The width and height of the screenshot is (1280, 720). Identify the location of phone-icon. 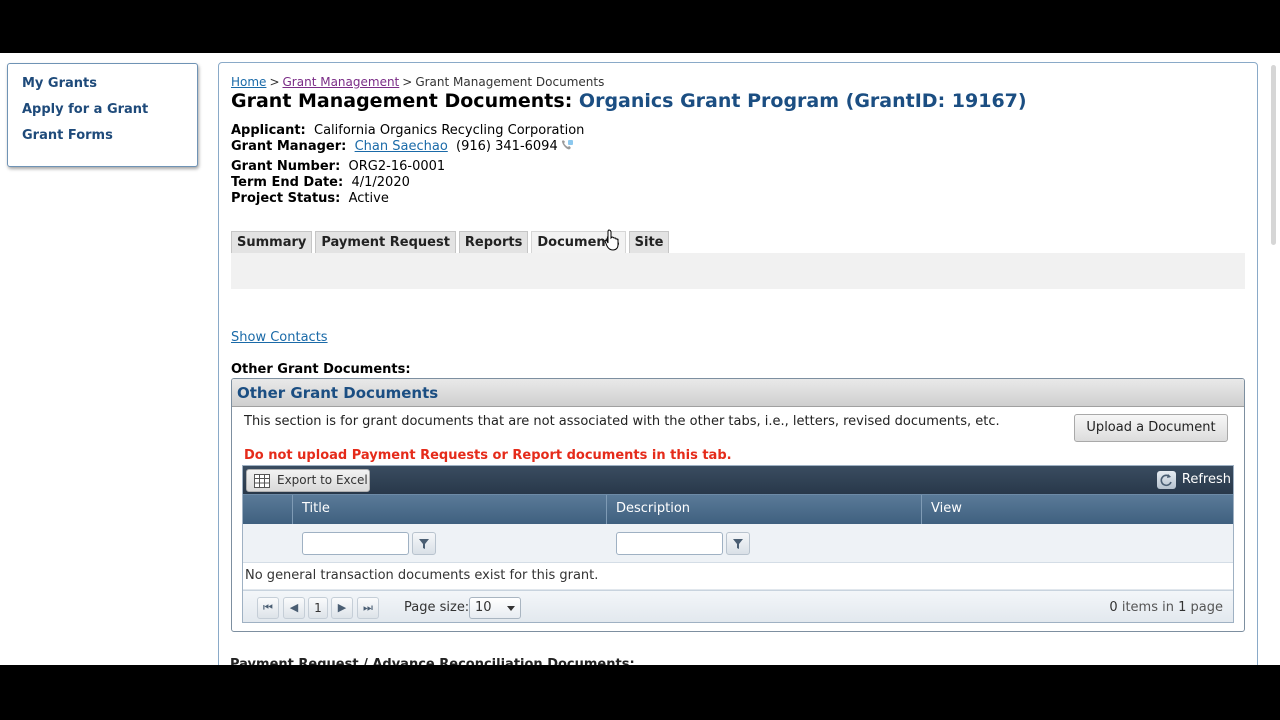
(567, 145).